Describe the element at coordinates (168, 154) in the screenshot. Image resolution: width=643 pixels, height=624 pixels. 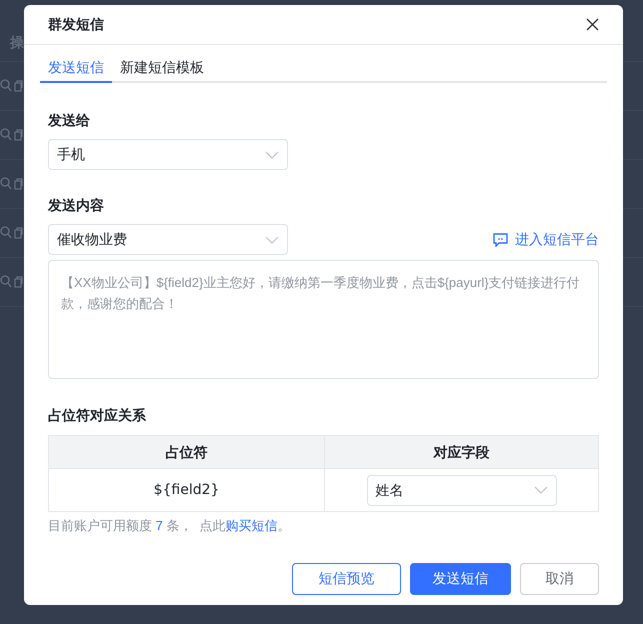
I see `recipient-select: 手机` at that location.